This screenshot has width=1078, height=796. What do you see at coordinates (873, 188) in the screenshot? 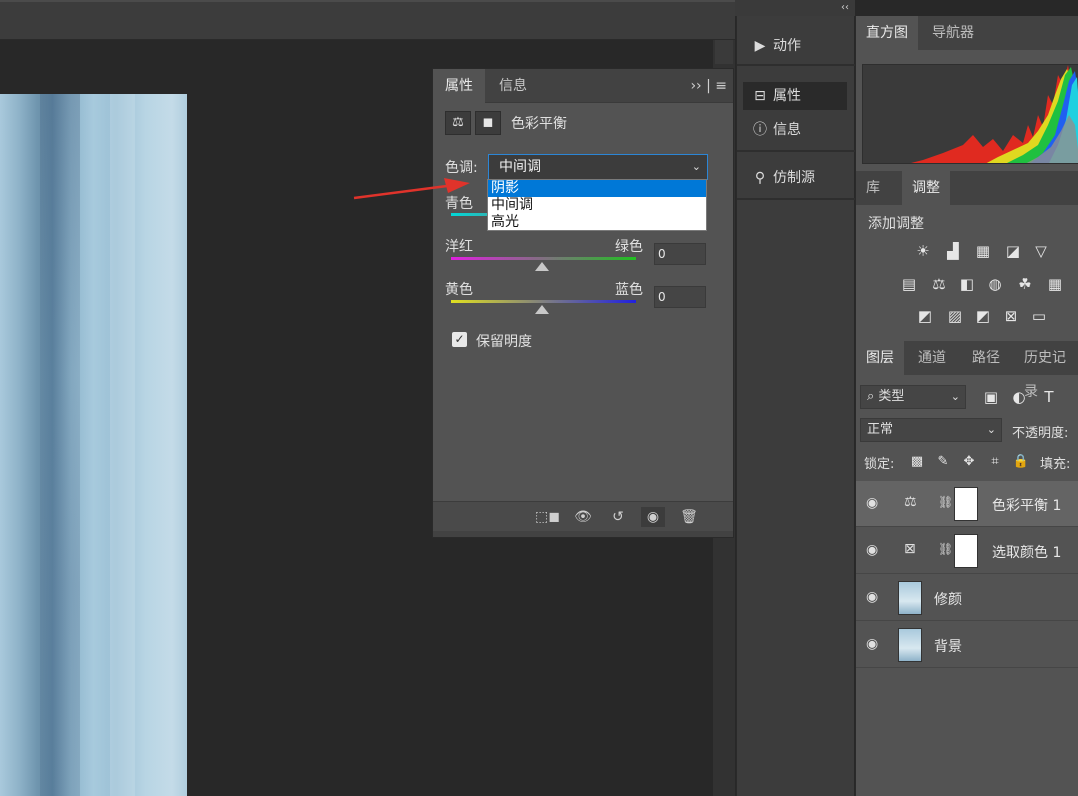
I see `tab-libraries: 库` at bounding box center [873, 188].